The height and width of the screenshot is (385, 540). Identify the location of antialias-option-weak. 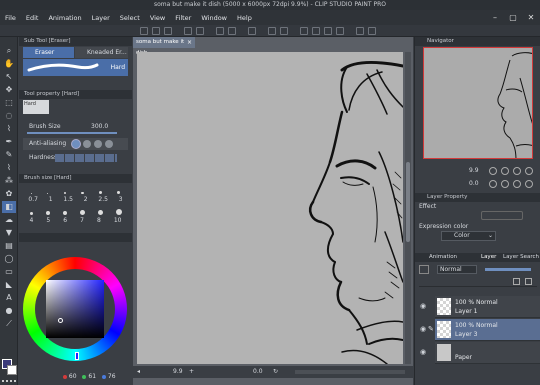
(87, 144).